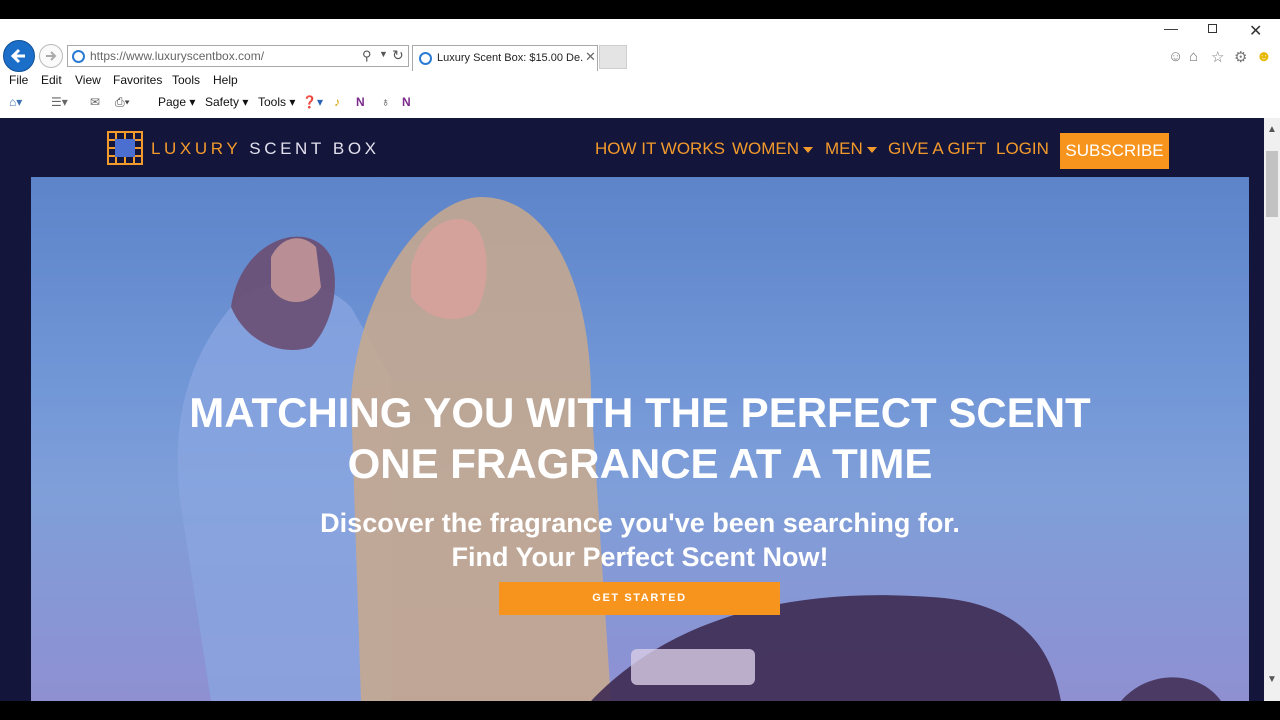  What do you see at coordinates (1171, 28) in the screenshot?
I see `minimize-icon: —` at bounding box center [1171, 28].